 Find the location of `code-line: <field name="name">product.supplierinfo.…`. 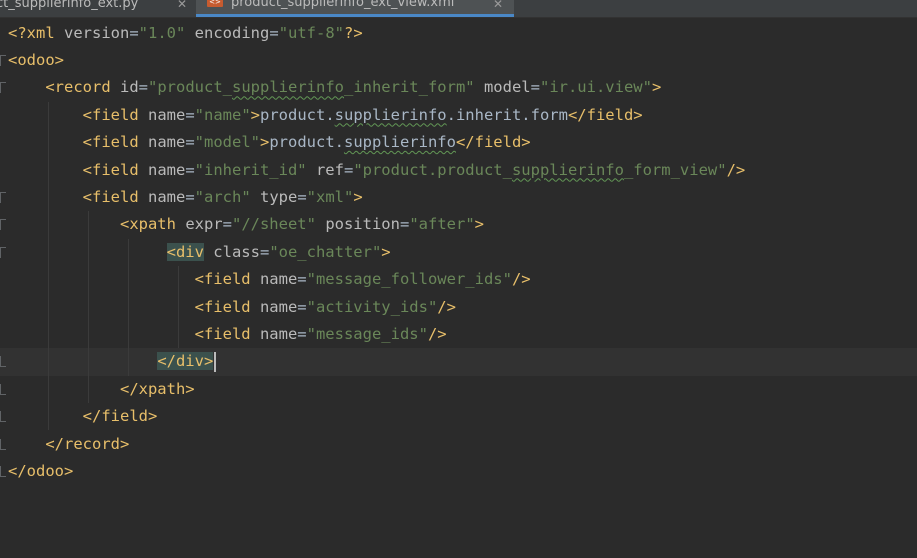

code-line: <field name="name">product.supplierinfo.… is located at coordinates (458, 115).